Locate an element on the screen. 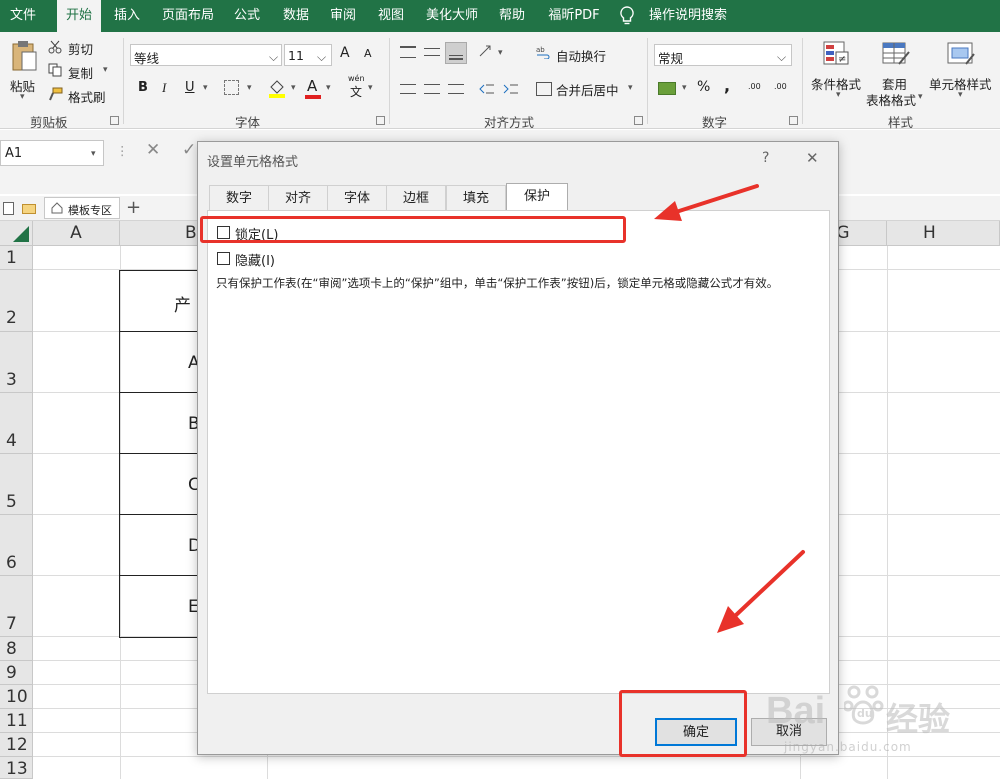 The height and width of the screenshot is (781, 1000). arrow-to-locked is located at coordinates (706, 202).